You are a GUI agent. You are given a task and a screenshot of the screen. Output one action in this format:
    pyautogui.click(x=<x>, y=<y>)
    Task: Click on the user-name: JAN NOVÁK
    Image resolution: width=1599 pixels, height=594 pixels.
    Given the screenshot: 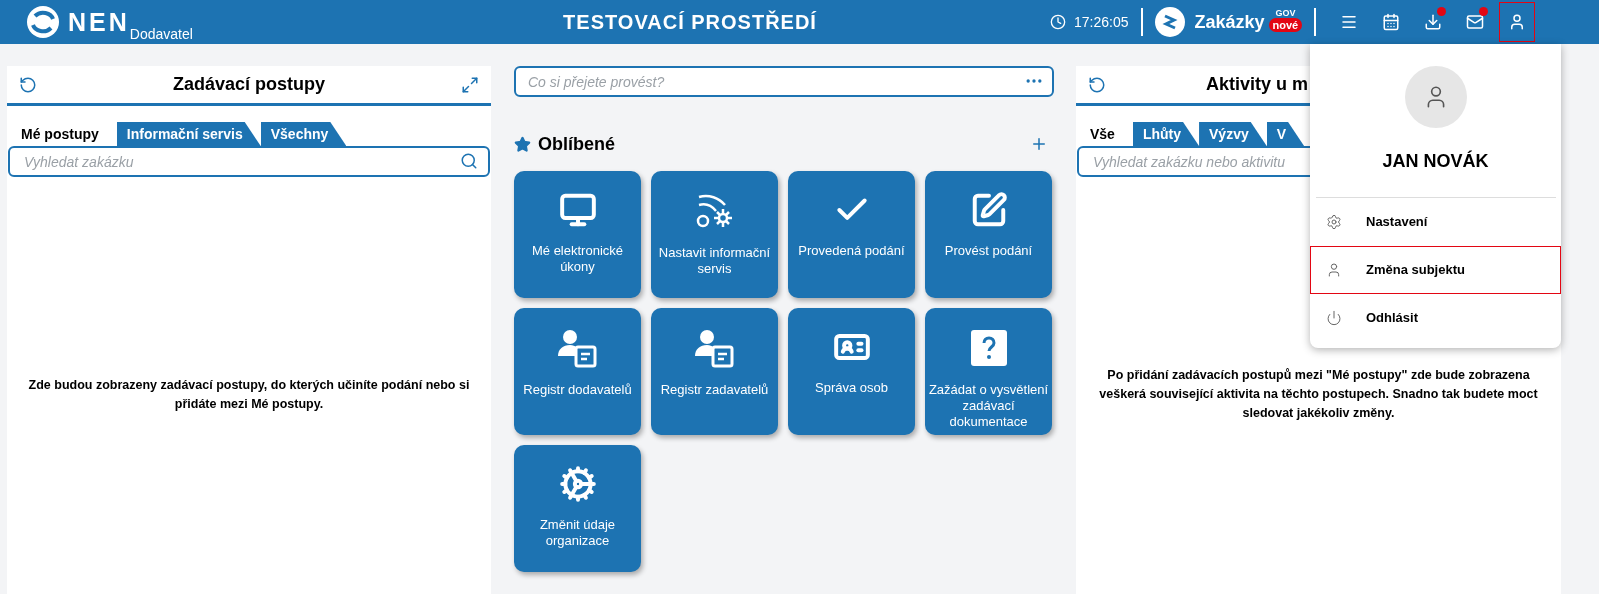 What is the action you would take?
    pyautogui.click(x=1435, y=161)
    